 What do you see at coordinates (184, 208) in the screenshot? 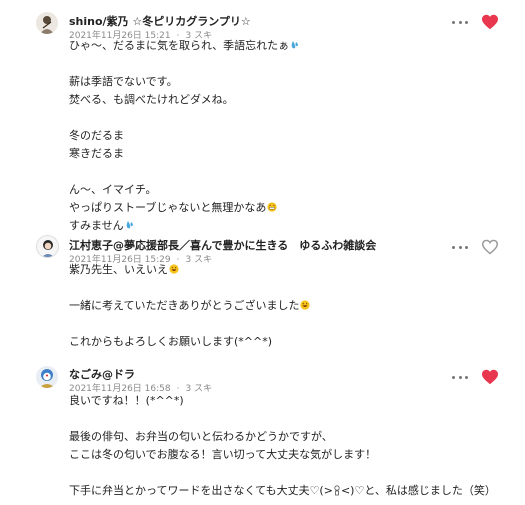
I see `comment-line: やっぱりストーブじゃないと無理かなあ` at bounding box center [184, 208].